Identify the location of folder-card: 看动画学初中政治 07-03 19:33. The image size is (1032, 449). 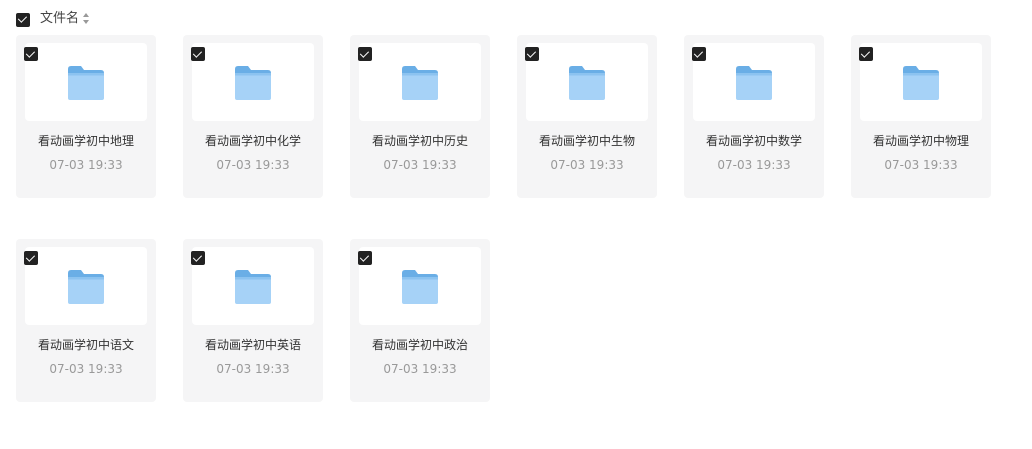
(420, 320).